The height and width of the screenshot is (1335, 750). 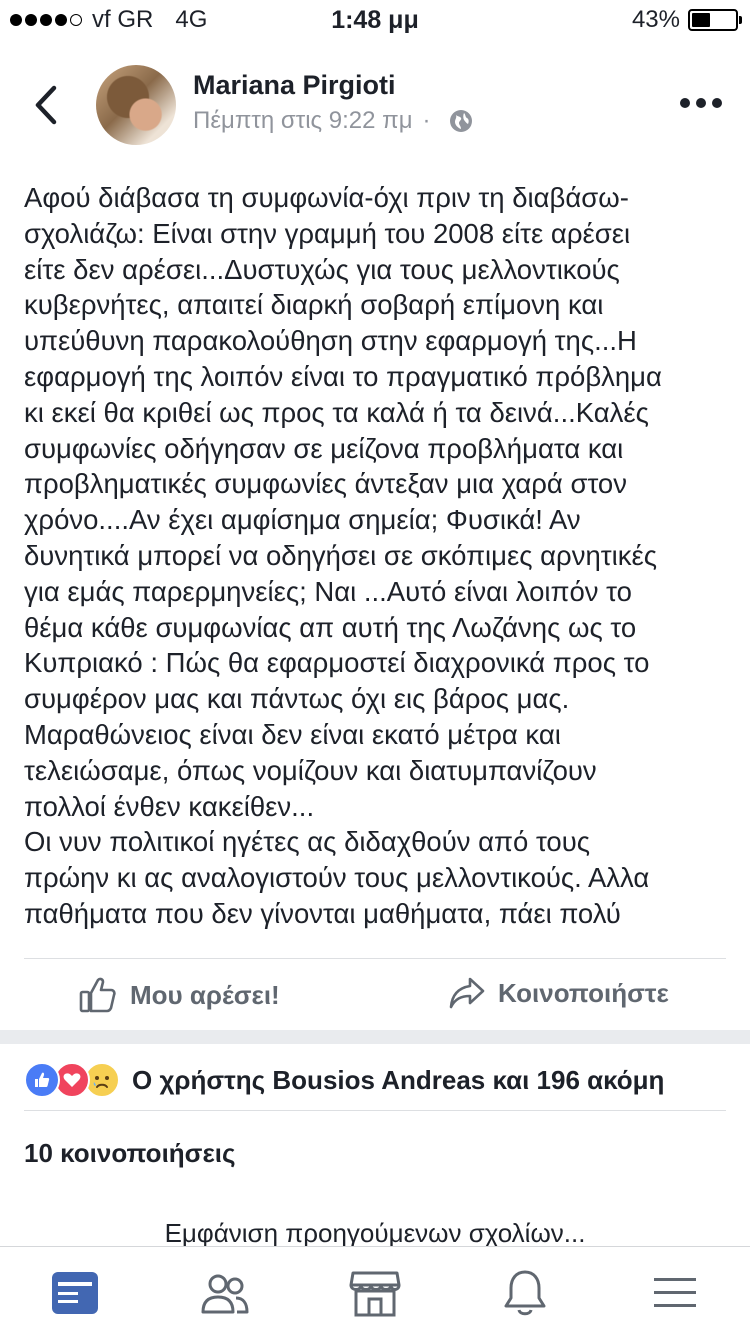 I want to click on tab-friends, so click(x=225, y=1293).